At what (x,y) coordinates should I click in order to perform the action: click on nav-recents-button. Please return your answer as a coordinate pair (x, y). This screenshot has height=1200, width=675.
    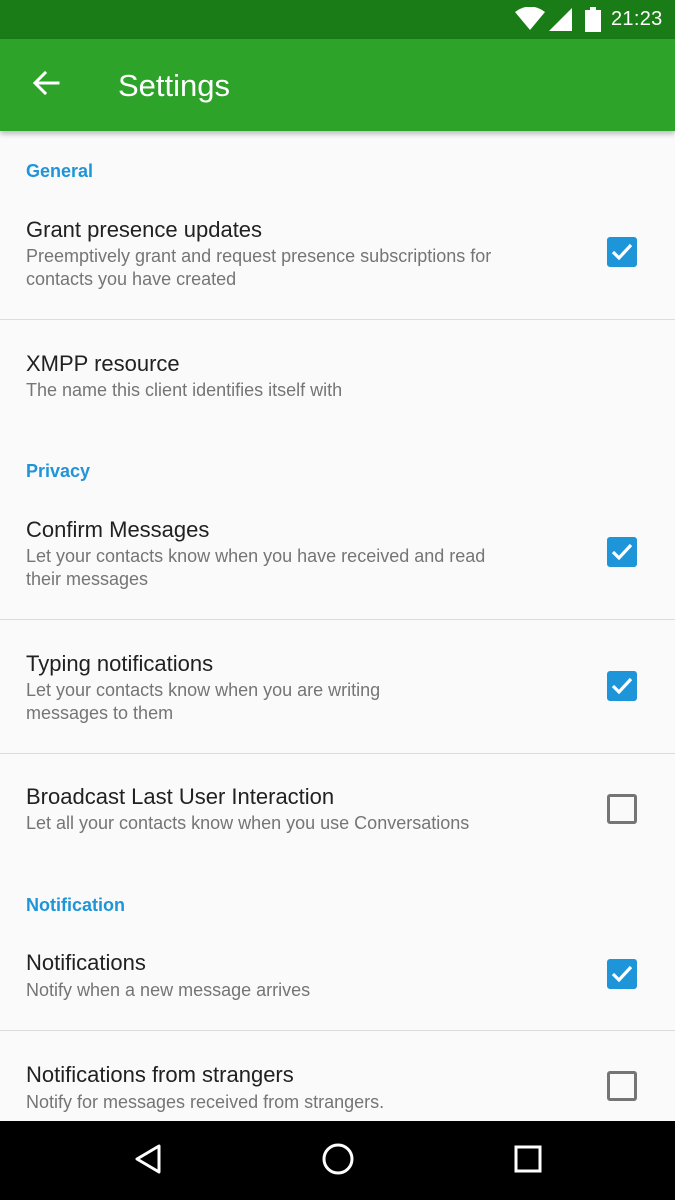
    Looking at the image, I should click on (528, 1161).